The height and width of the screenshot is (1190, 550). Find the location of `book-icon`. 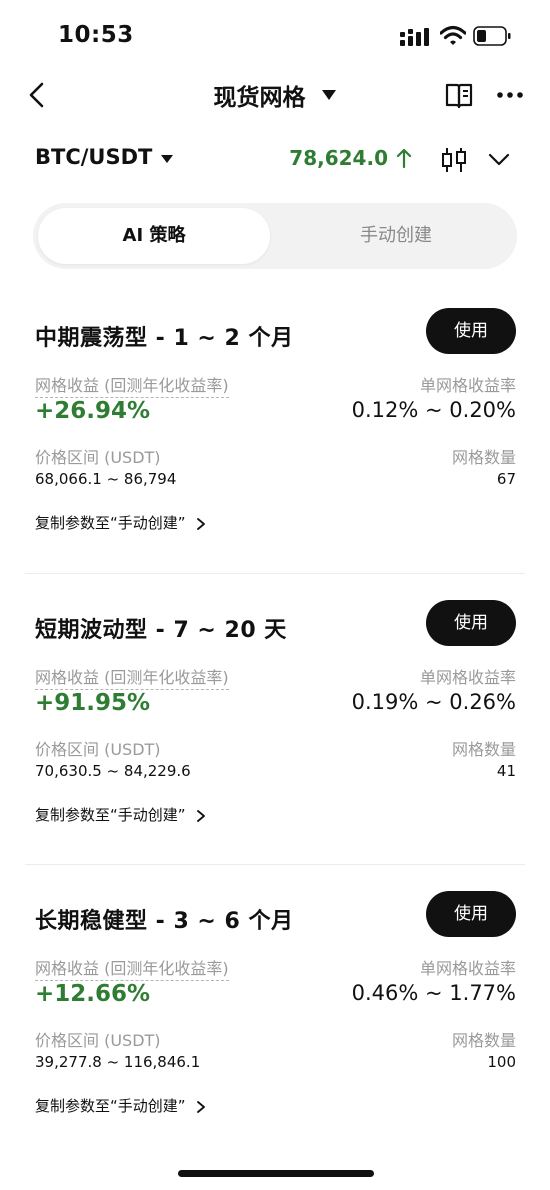

book-icon is located at coordinates (459, 95).